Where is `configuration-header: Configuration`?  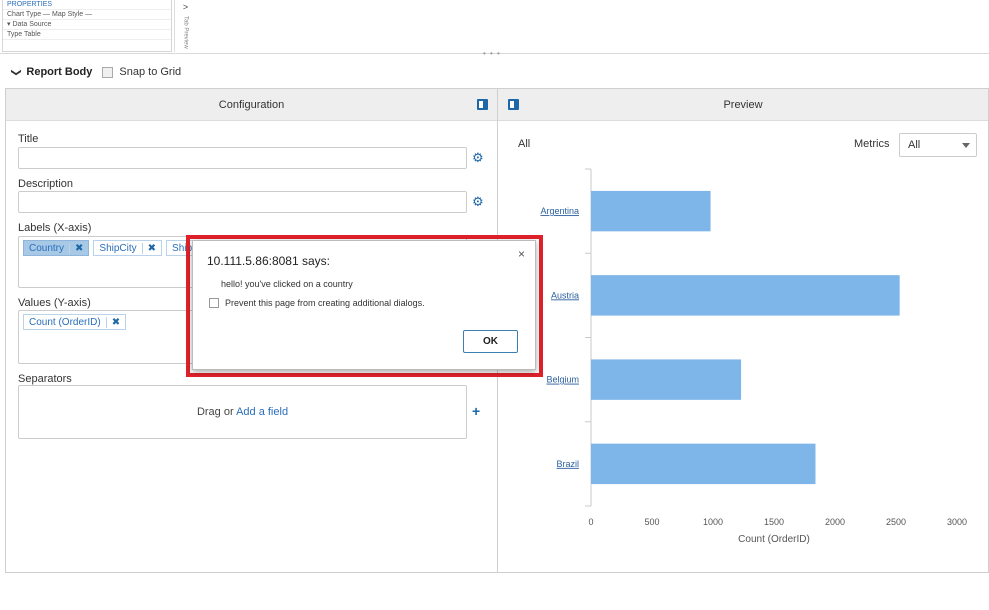 configuration-header: Configuration is located at coordinates (251, 105).